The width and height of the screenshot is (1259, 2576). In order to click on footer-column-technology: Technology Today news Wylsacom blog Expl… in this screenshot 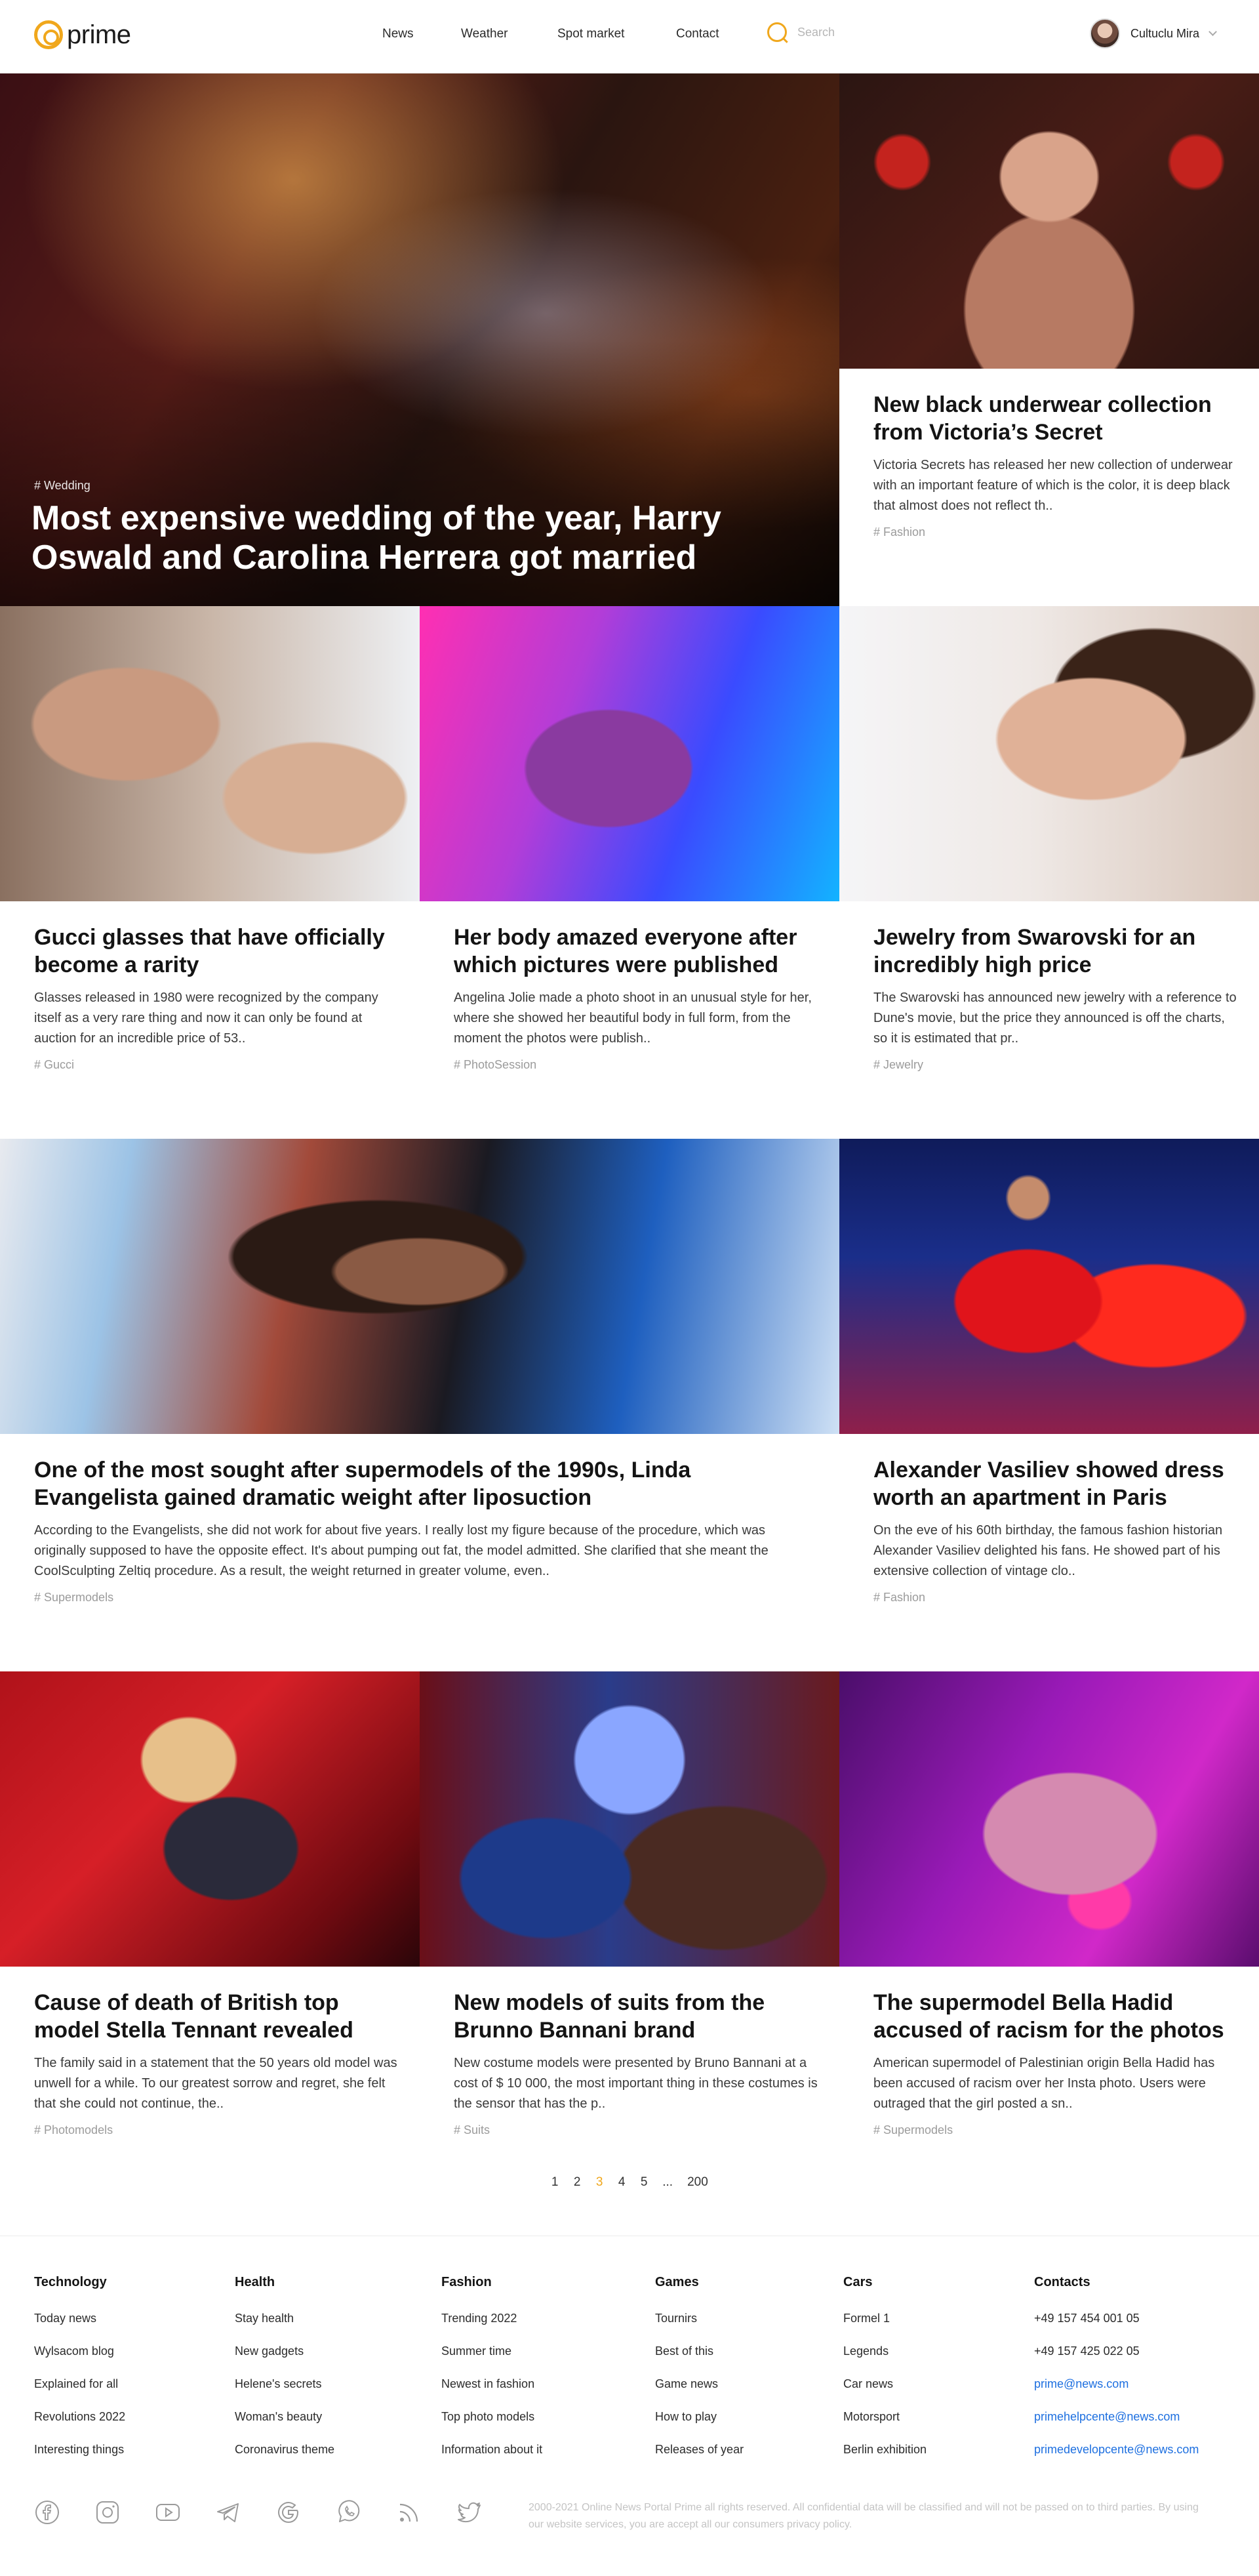, I will do `click(80, 2375)`.